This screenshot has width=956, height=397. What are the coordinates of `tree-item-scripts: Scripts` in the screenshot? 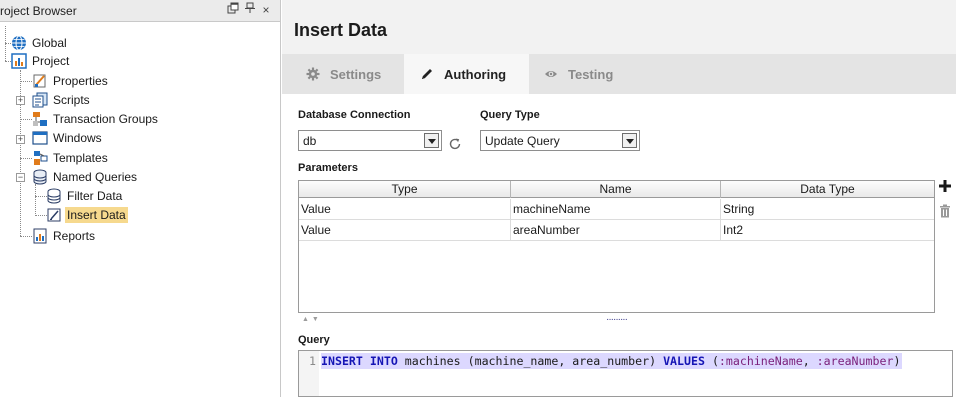 It's located at (62, 100).